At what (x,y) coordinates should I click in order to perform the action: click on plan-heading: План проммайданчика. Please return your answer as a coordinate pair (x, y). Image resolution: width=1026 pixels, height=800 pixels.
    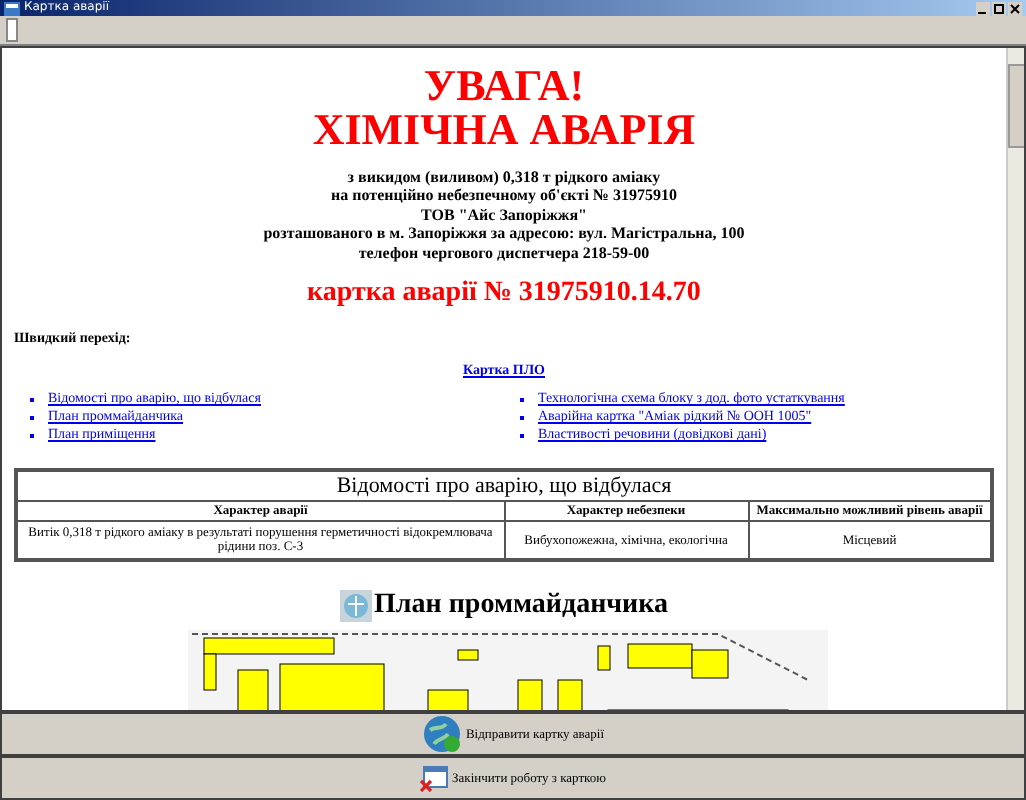
    Looking at the image, I should click on (521, 606).